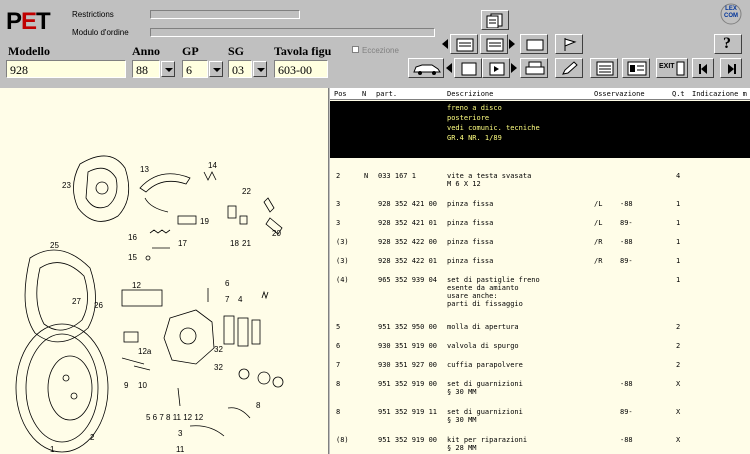 Image resolution: width=750 pixels, height=454 pixels. Describe the element at coordinates (569, 68) in the screenshot. I see `edit-button` at that location.